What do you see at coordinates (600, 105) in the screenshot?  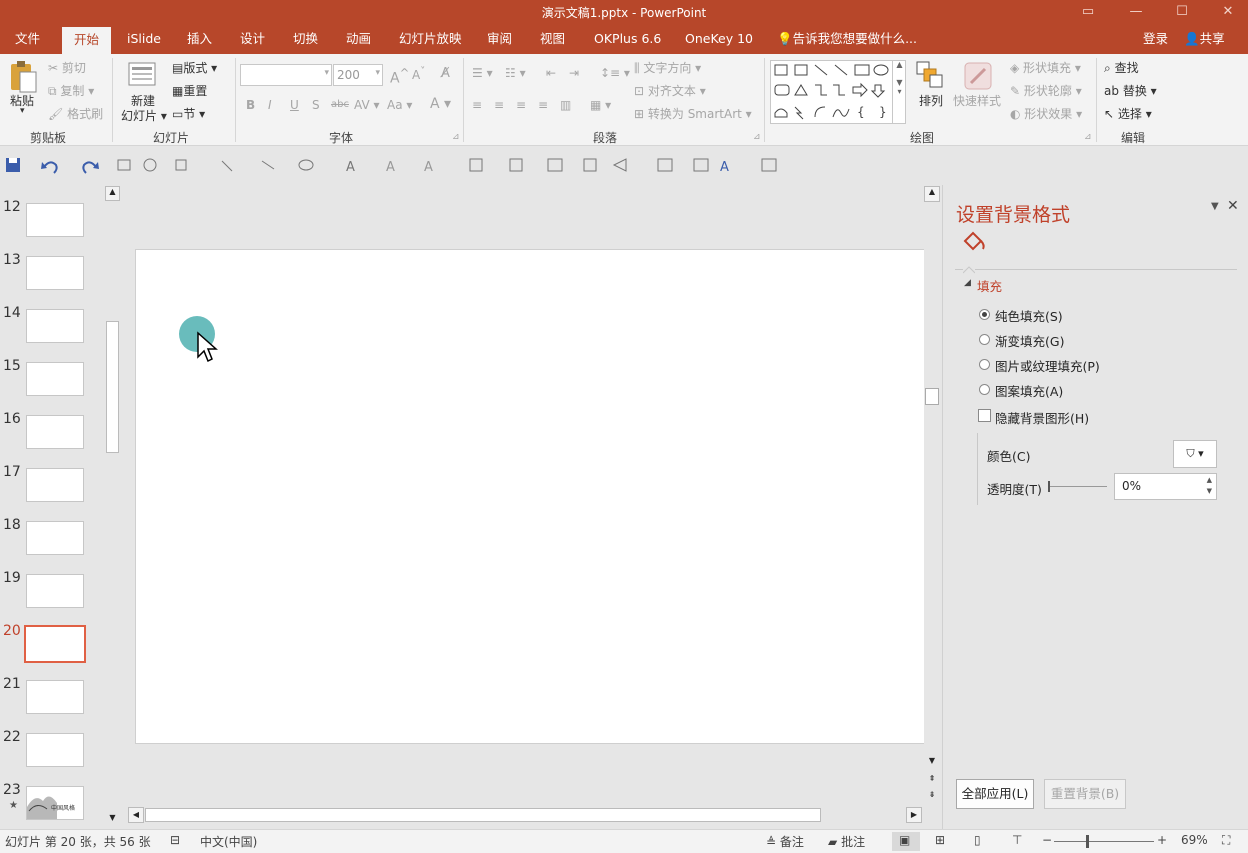 I see `columns-icon: ▦ ▾` at bounding box center [600, 105].